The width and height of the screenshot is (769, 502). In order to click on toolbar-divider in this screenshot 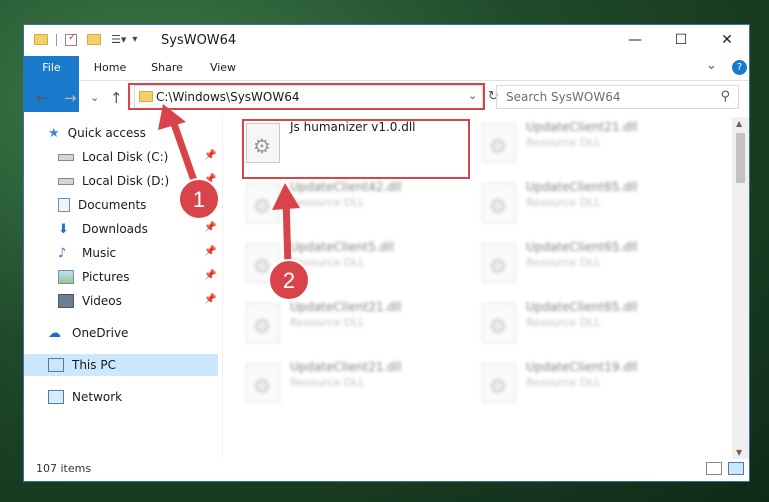, I will do `click(56, 39)`.